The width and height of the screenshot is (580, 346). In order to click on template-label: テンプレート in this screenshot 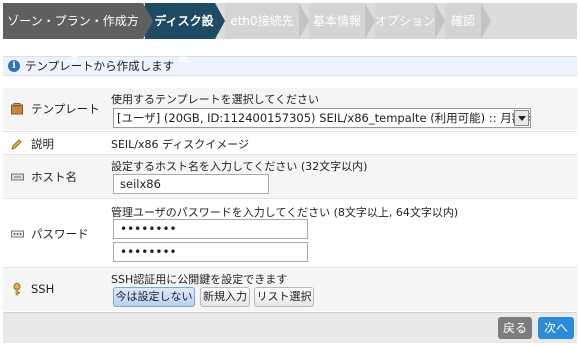, I will do `click(55, 109)`.